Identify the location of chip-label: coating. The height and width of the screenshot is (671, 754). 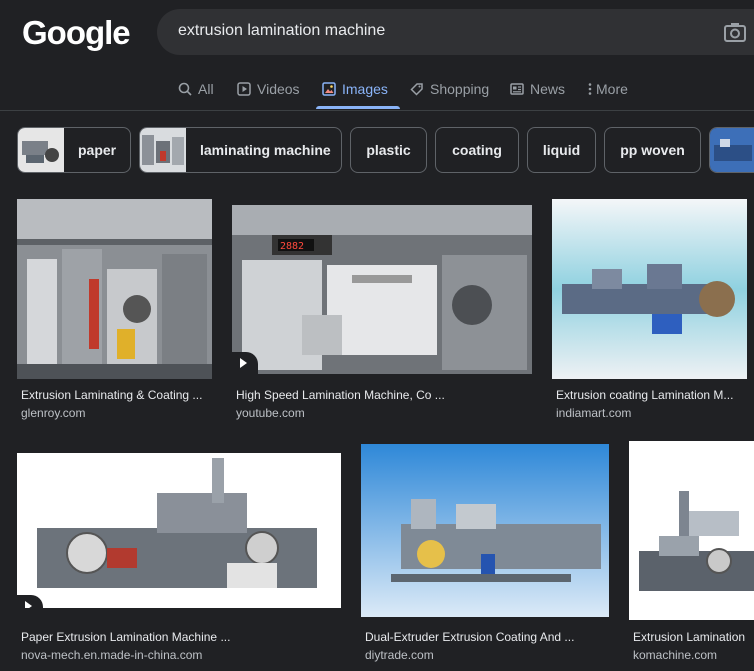
(477, 150).